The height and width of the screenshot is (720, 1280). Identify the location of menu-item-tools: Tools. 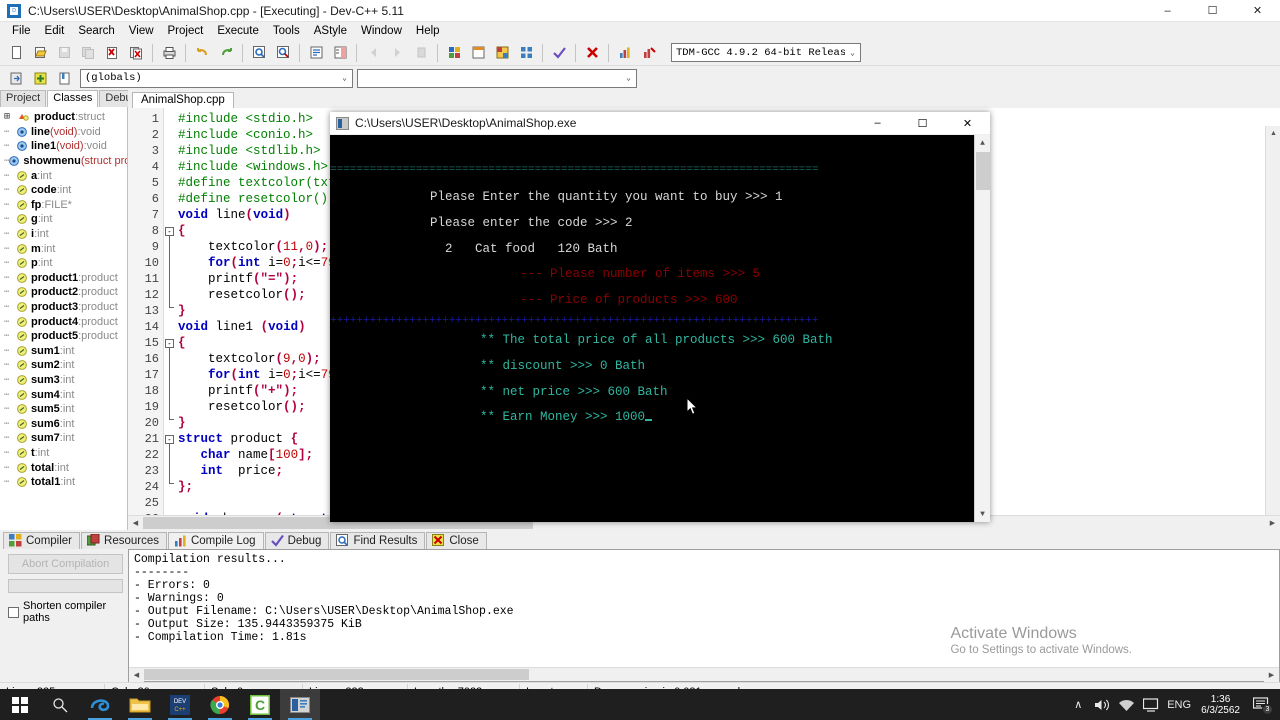
(286, 31).